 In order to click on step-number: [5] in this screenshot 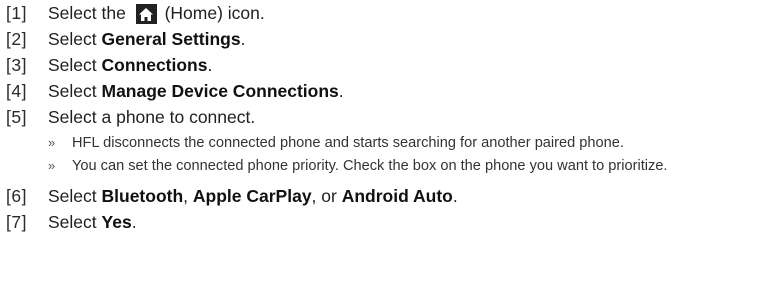, I will do `click(16, 117)`.